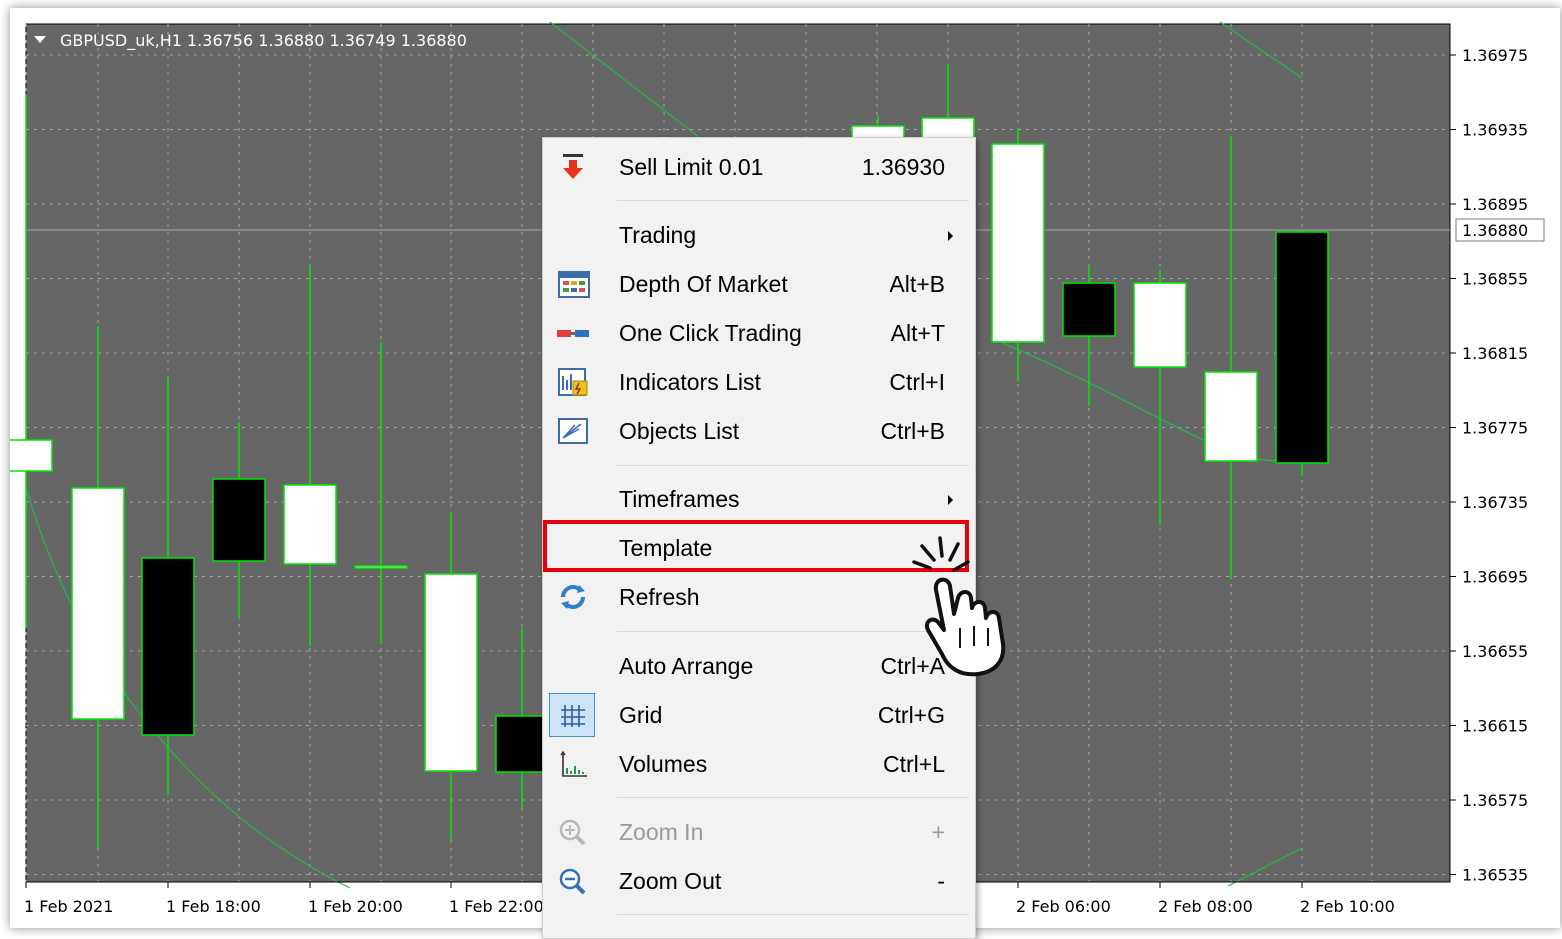  I want to click on menu-item-sell-limit: Sell Limit 0.01 1.36930, so click(759, 167).